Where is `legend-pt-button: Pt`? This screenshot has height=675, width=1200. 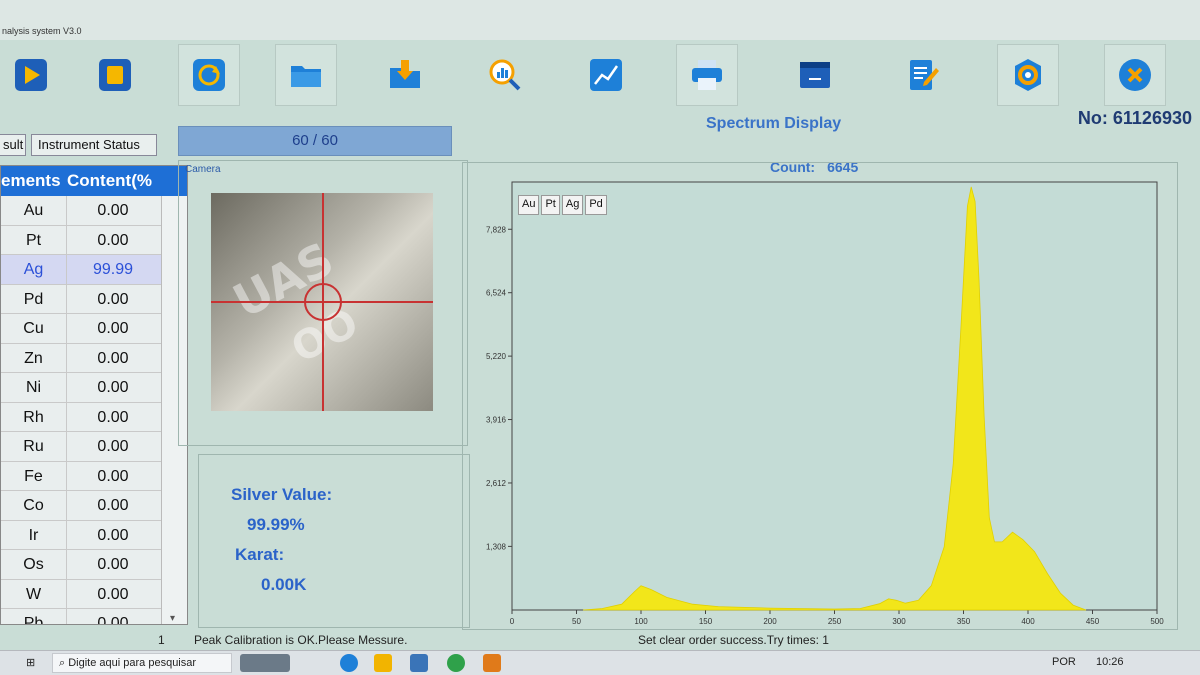 legend-pt-button: Pt is located at coordinates (550, 205).